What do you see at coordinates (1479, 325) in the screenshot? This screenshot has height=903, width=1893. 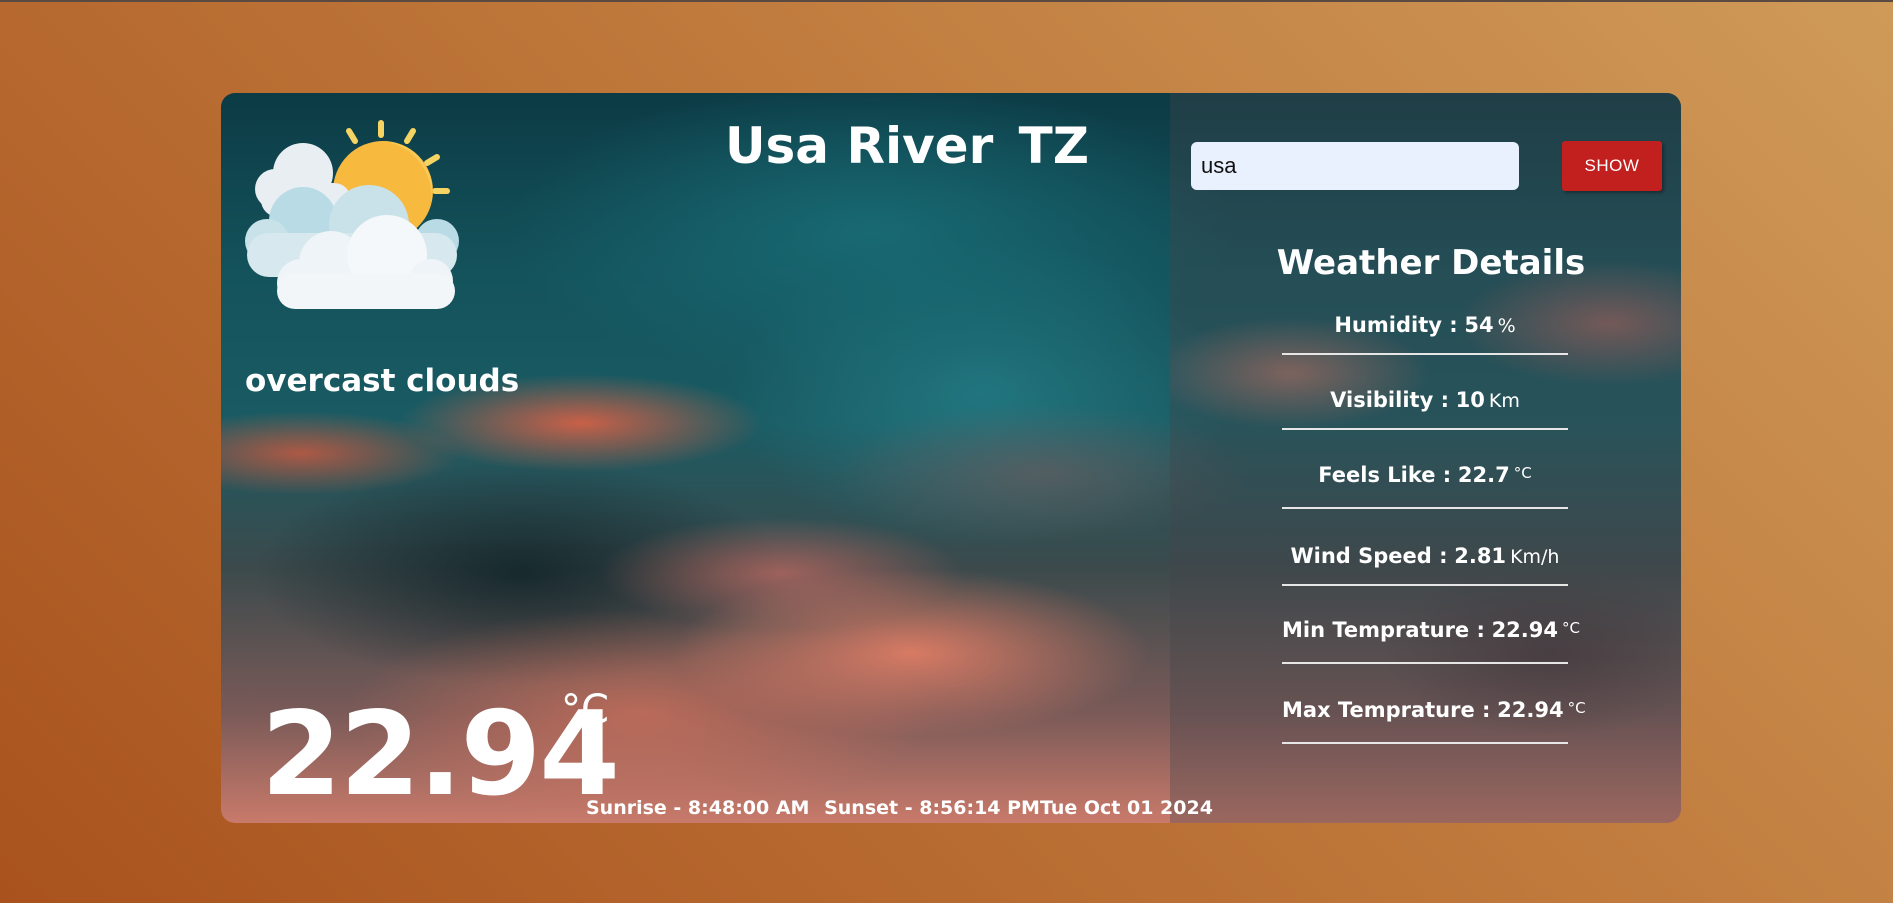 I see `detail-value: 54` at bounding box center [1479, 325].